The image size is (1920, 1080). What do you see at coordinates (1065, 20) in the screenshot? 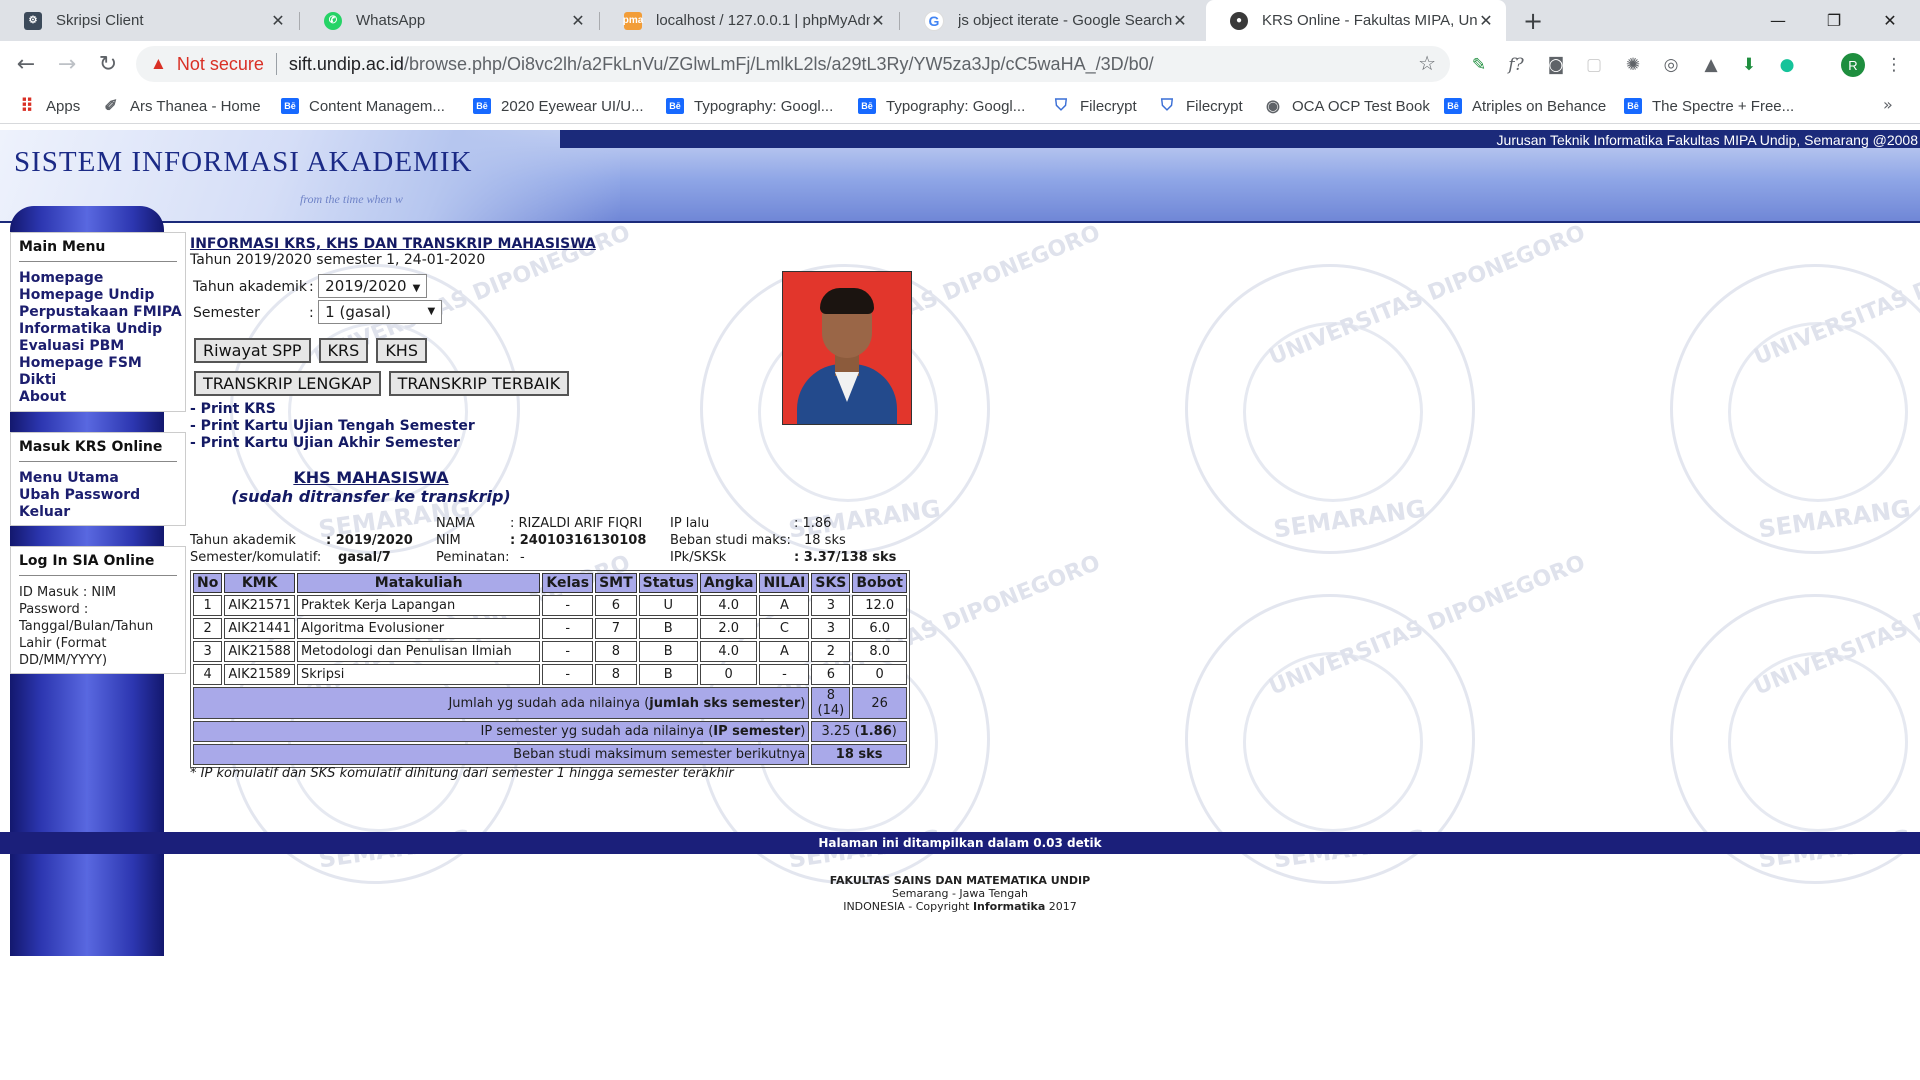
I see `tab-title: js object iterate - Google Search` at bounding box center [1065, 20].